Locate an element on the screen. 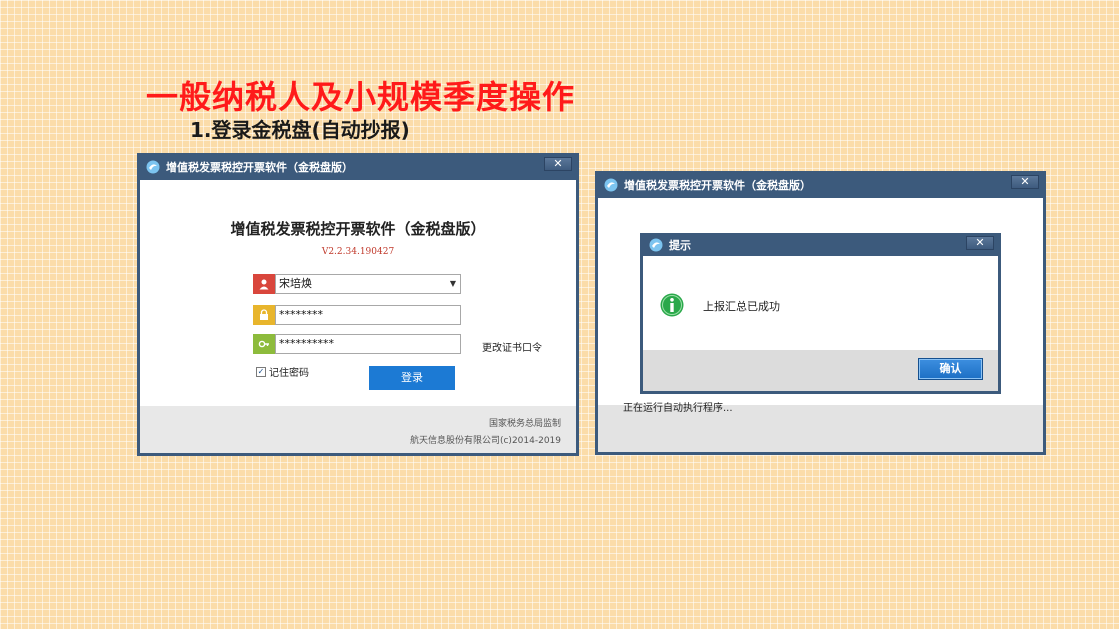  footer-supervisor: 国家税务总局监制 is located at coordinates (524, 424).